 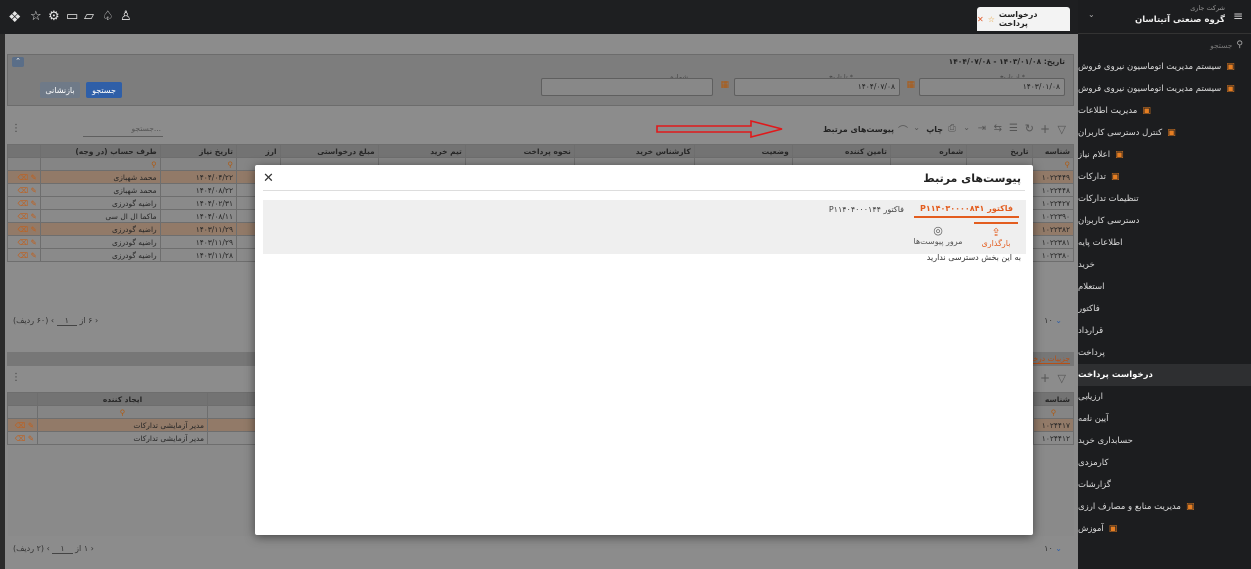 I want to click on sidebar-item: ارزیابی ‹, so click(x=1164, y=397).